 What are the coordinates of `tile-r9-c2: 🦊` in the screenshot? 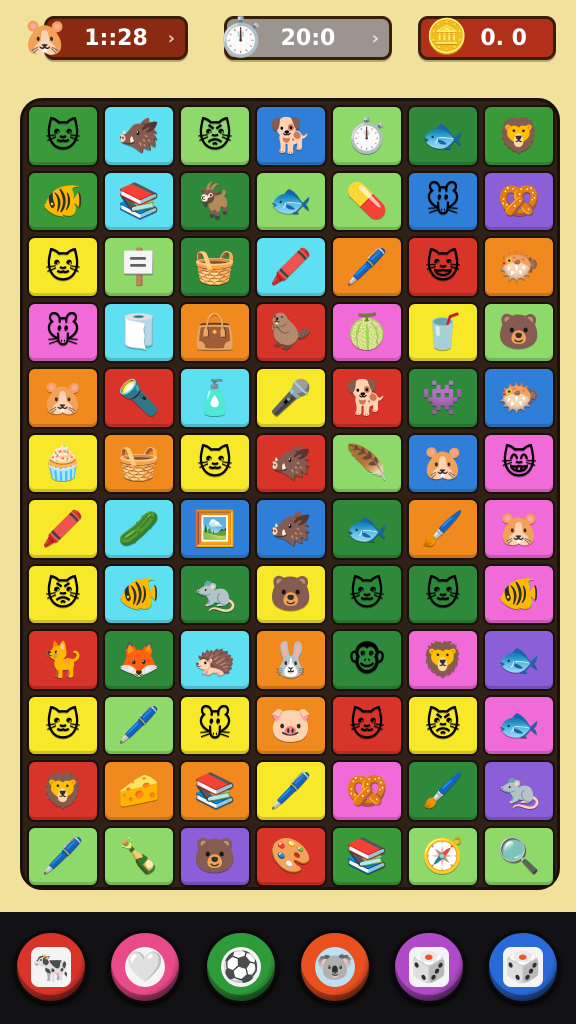 It's located at (139, 660).